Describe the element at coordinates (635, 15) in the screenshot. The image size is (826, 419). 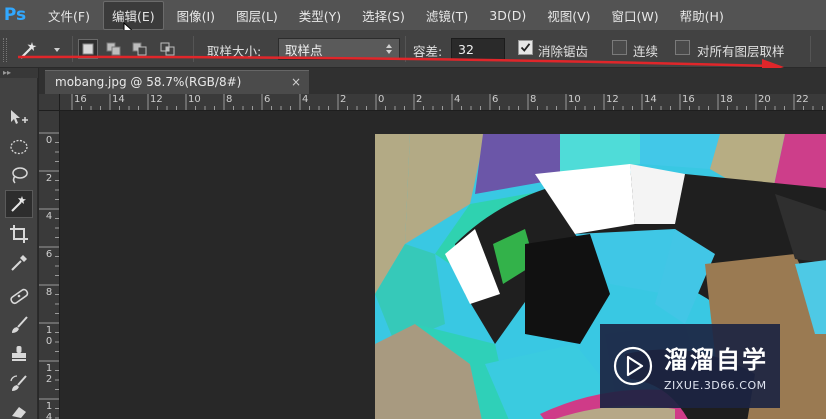
I see `menu-window: 窗口(W)` at that location.